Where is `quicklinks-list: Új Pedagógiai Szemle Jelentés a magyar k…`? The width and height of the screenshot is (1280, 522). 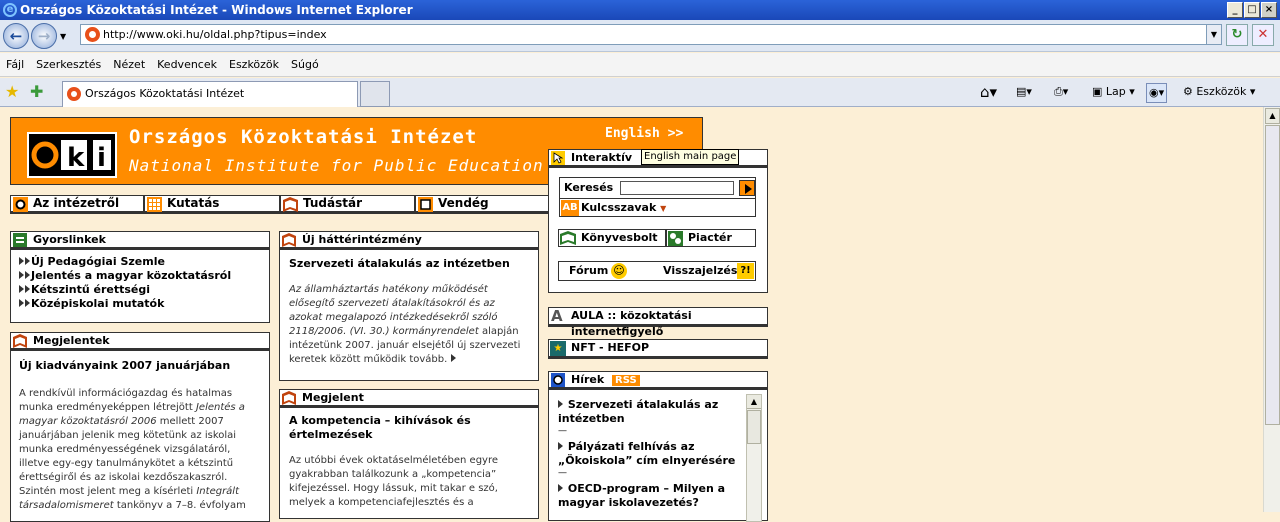
quicklinks-list: Új Pedagógiai Szemle Jelentés a magyar k… is located at coordinates (140, 283).